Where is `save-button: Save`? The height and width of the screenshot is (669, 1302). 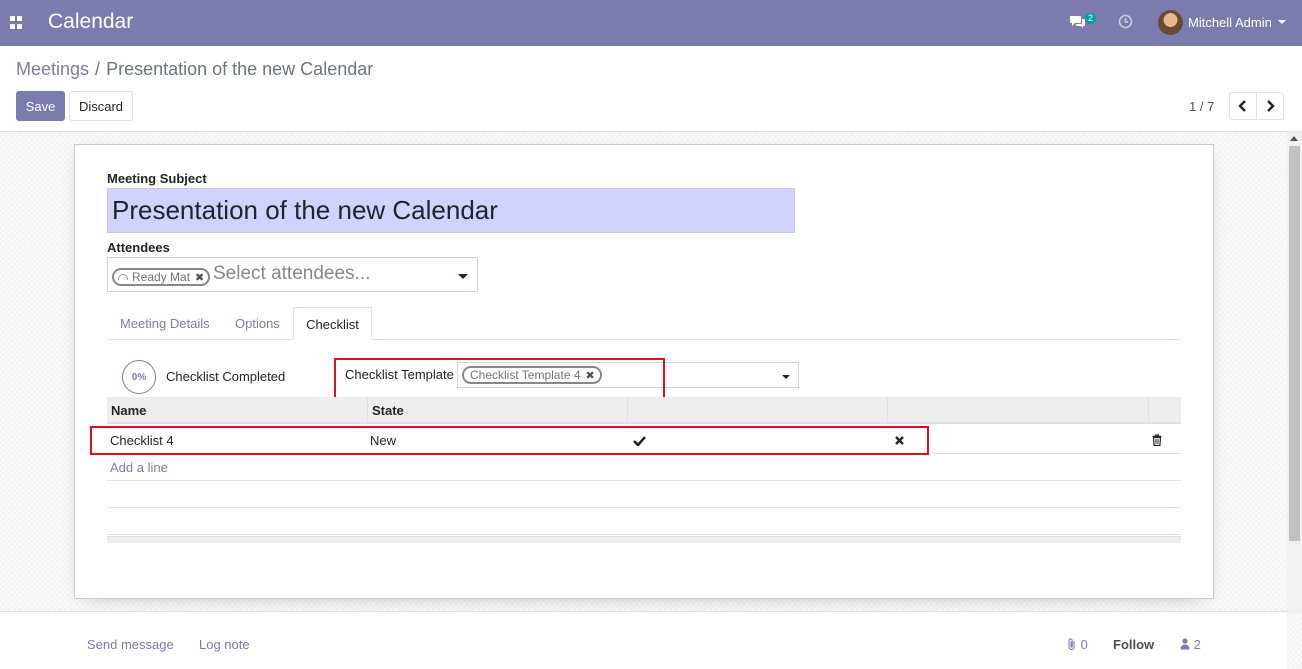 save-button: Save is located at coordinates (40, 106).